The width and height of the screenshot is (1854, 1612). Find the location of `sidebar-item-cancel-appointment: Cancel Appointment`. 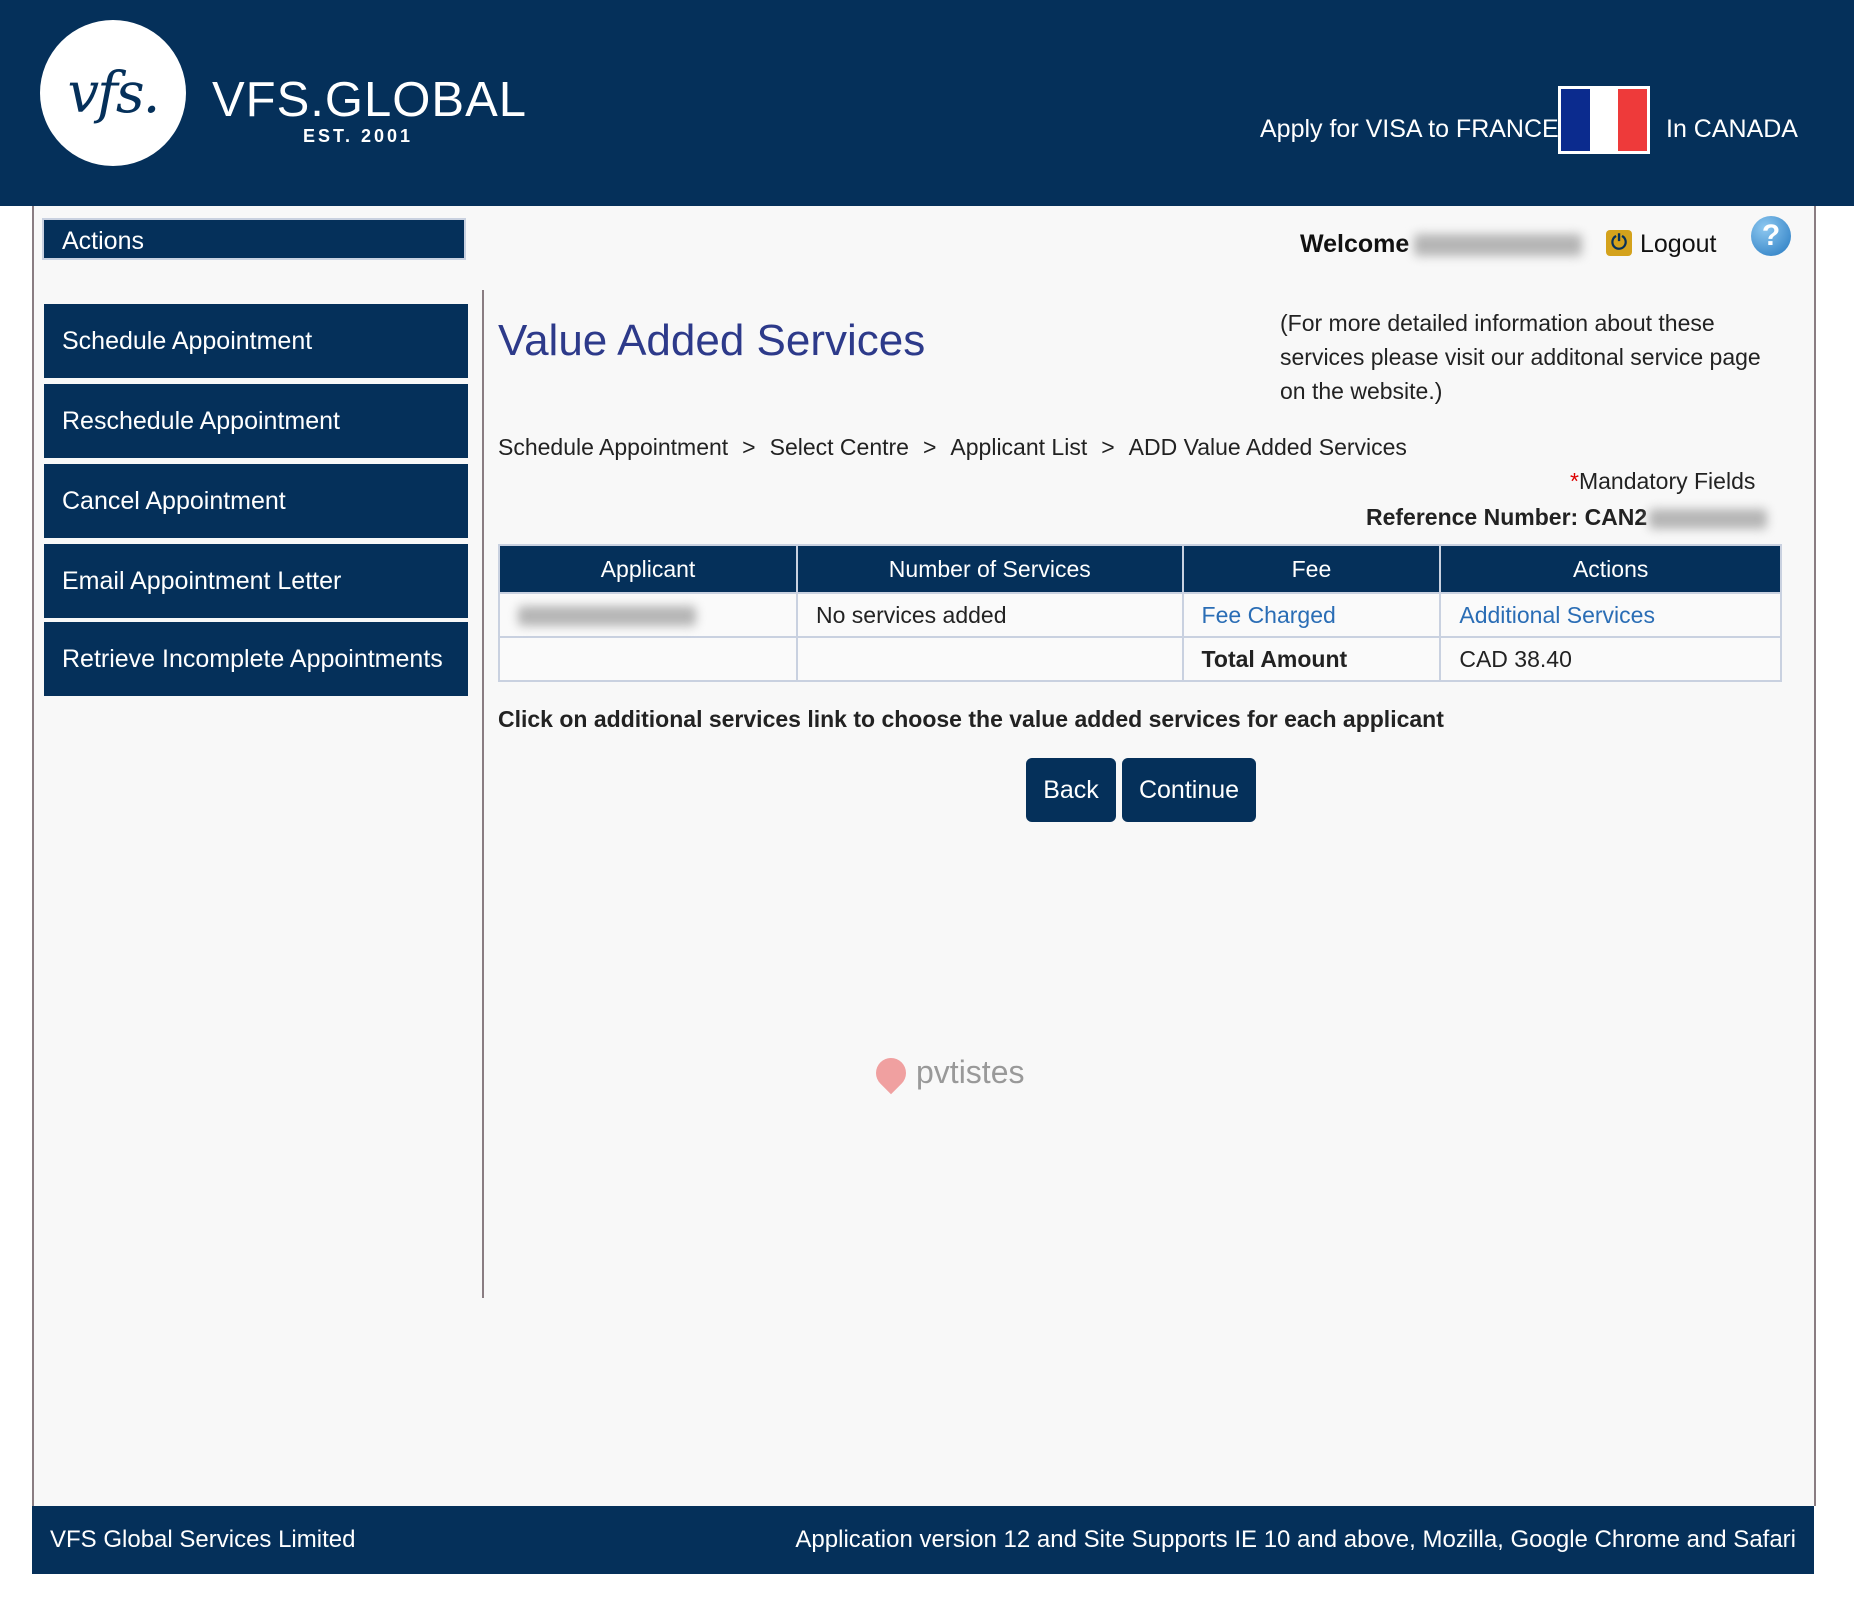

sidebar-item-cancel-appointment: Cancel Appointment is located at coordinates (256, 501).